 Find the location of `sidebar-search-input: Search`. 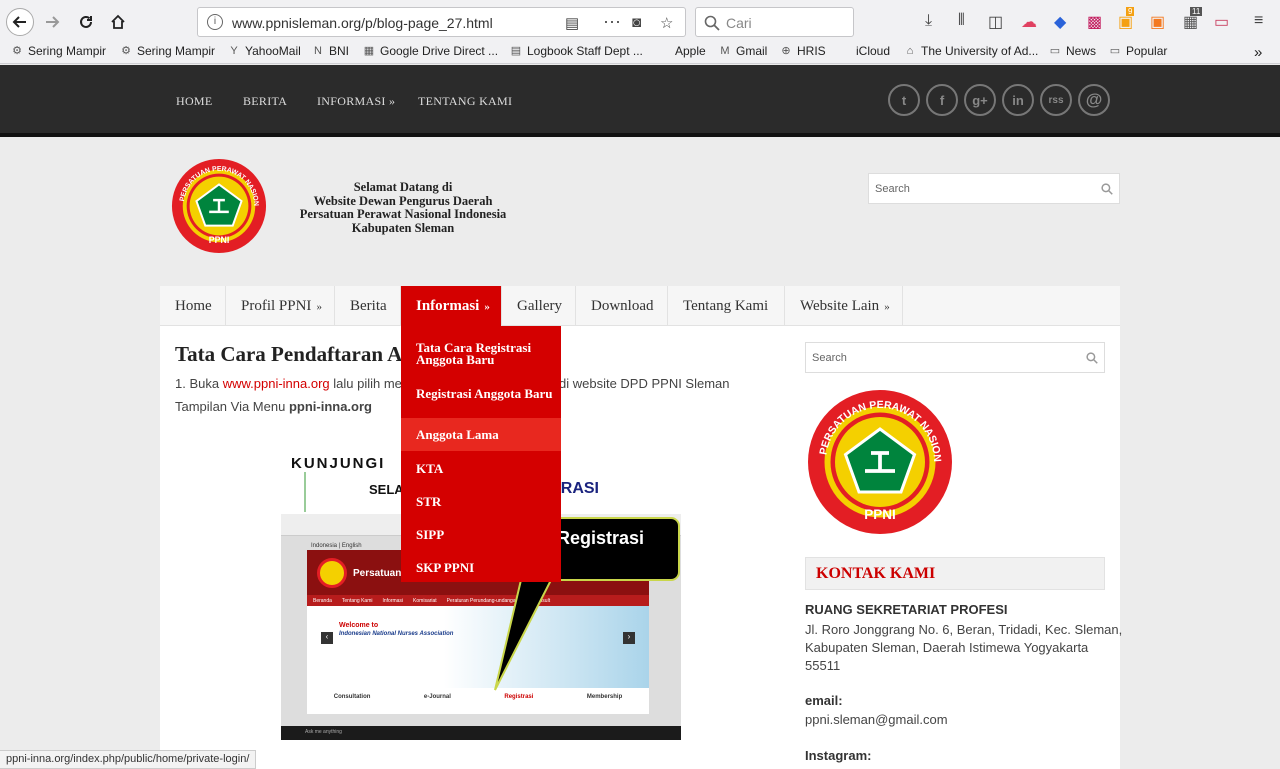

sidebar-search-input: Search is located at coordinates (955, 357).